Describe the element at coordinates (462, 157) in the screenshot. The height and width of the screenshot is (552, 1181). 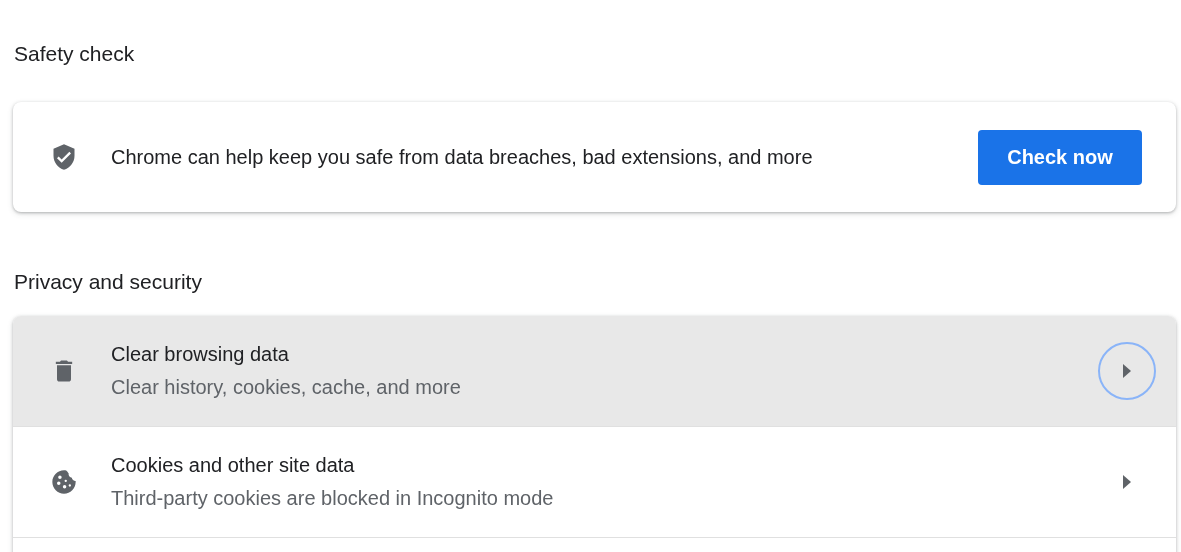
I see `safety-check-message: Chrome can help keep you safe from data breaches, bad extensions, and more` at that location.